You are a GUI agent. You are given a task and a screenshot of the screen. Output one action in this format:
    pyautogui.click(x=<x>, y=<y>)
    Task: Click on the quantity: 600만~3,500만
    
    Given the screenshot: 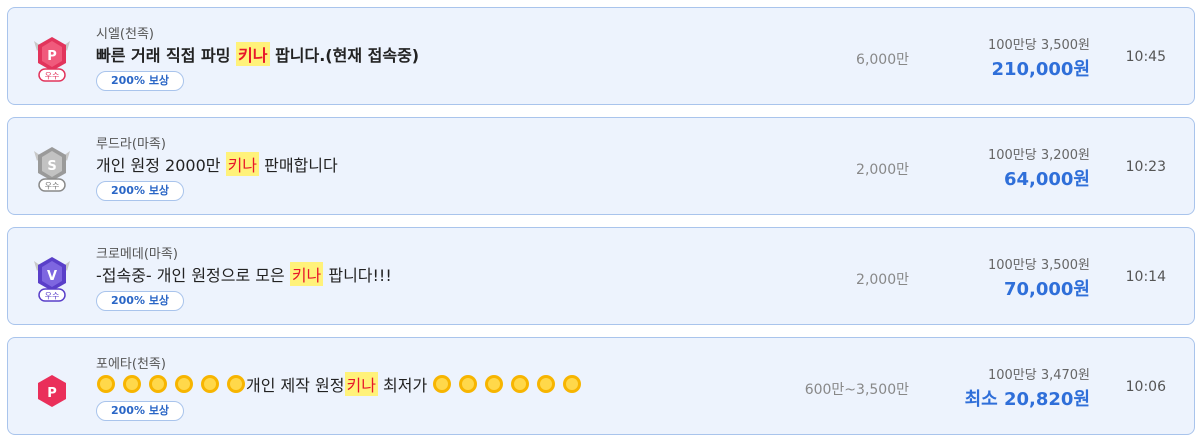 What is the action you would take?
    pyautogui.click(x=856, y=390)
    